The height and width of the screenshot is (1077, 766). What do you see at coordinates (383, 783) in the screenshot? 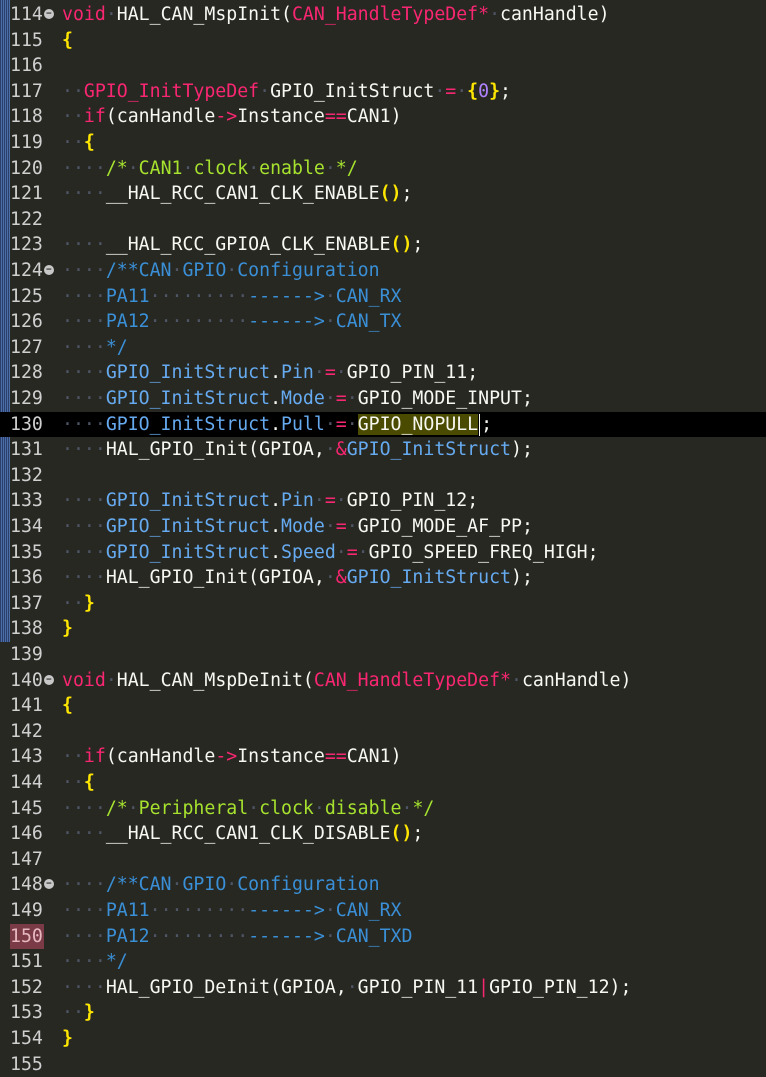
I see `code-line: 144 ··{` at bounding box center [383, 783].